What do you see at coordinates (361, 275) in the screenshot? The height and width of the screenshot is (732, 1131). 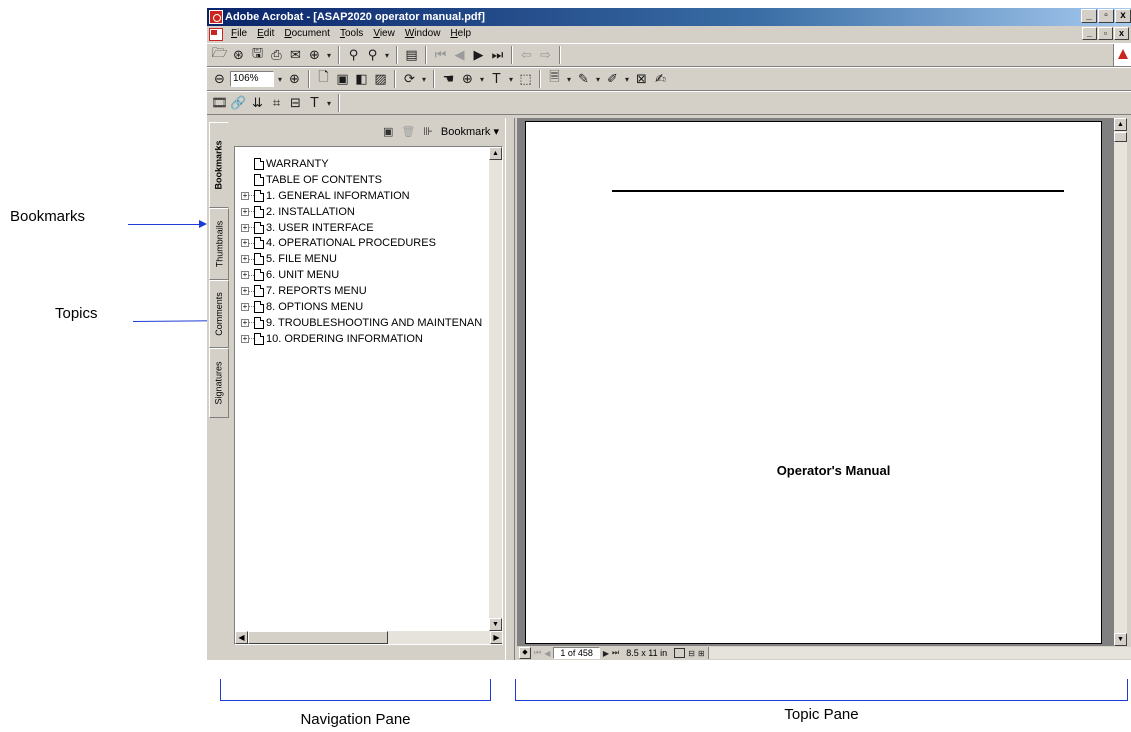 I see `bookmark-item: +6. UNIT MENU` at bounding box center [361, 275].